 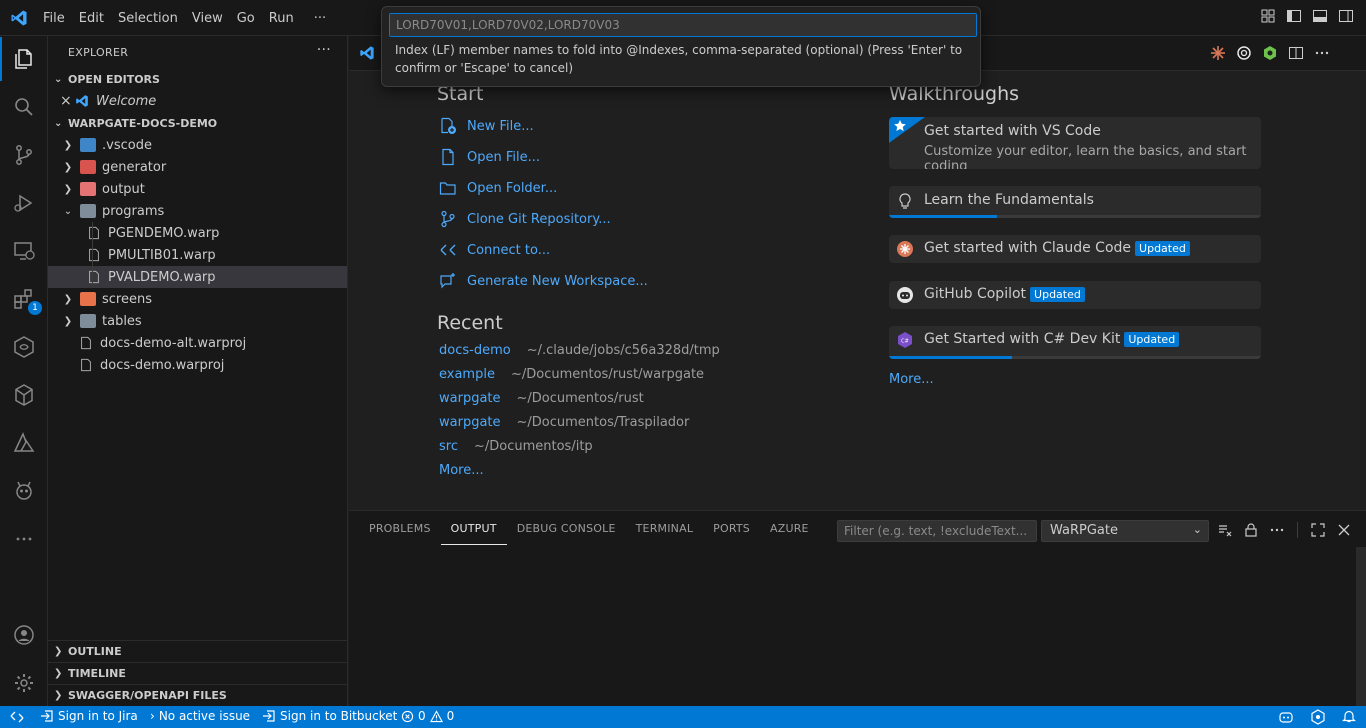 What do you see at coordinates (24, 347) in the screenshot?
I see `containers-icon` at bounding box center [24, 347].